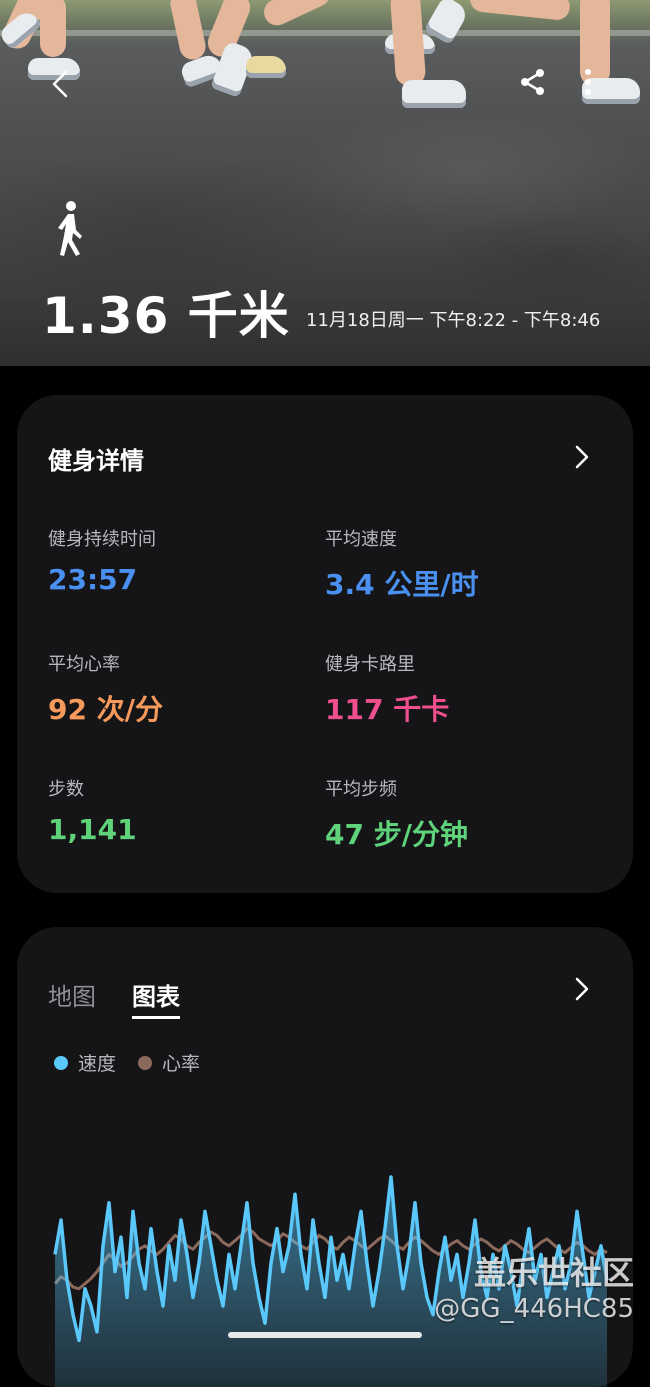  I want to click on stat-label: 健身持续时间, so click(102, 539).